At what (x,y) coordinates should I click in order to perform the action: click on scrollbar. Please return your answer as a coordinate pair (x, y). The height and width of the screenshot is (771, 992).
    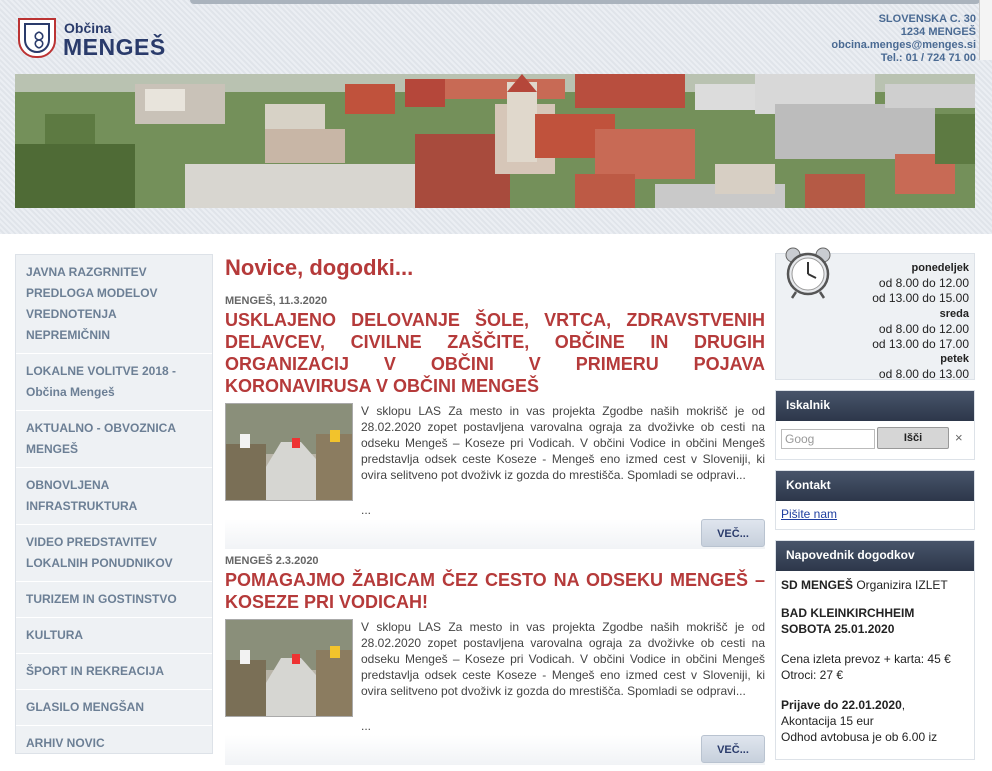
    Looking at the image, I should click on (985, 30).